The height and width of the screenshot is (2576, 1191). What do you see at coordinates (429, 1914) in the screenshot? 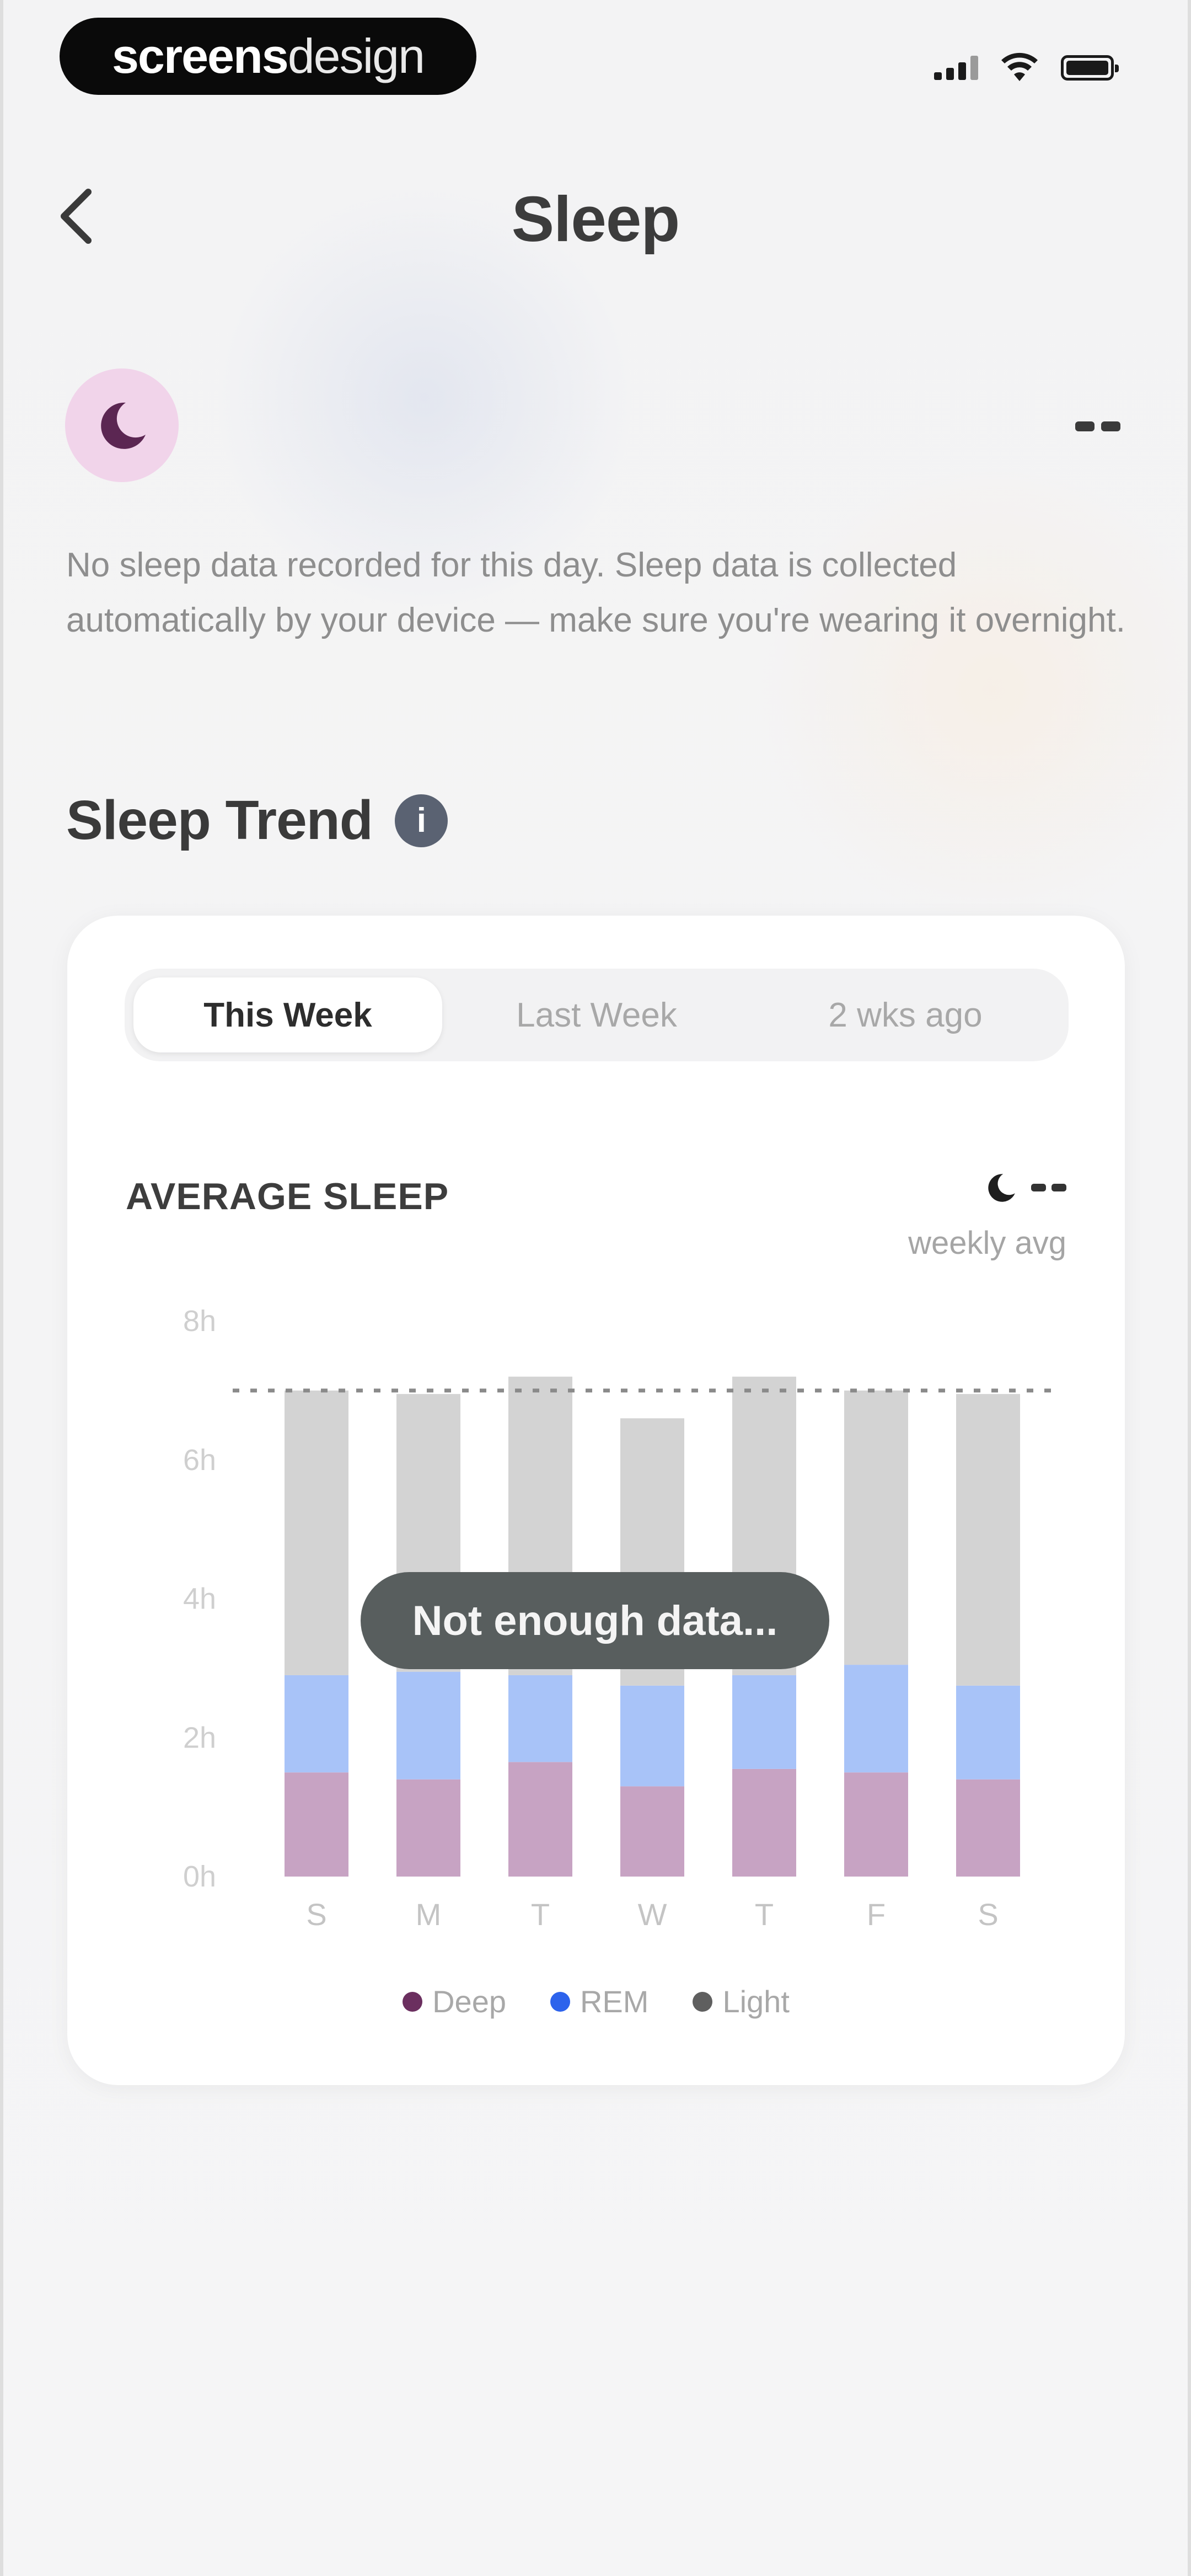
I see `x-tick-label: M` at bounding box center [429, 1914].